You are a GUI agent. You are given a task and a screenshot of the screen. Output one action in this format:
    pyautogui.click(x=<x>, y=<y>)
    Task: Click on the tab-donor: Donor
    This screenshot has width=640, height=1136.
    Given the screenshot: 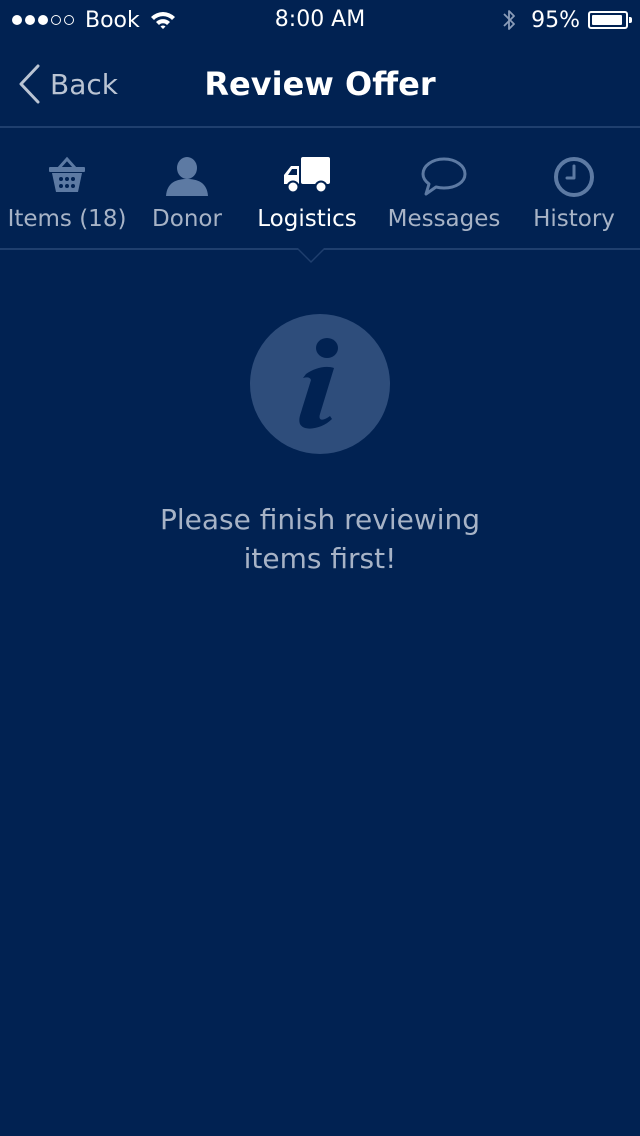 What is the action you would take?
    pyautogui.click(x=187, y=188)
    